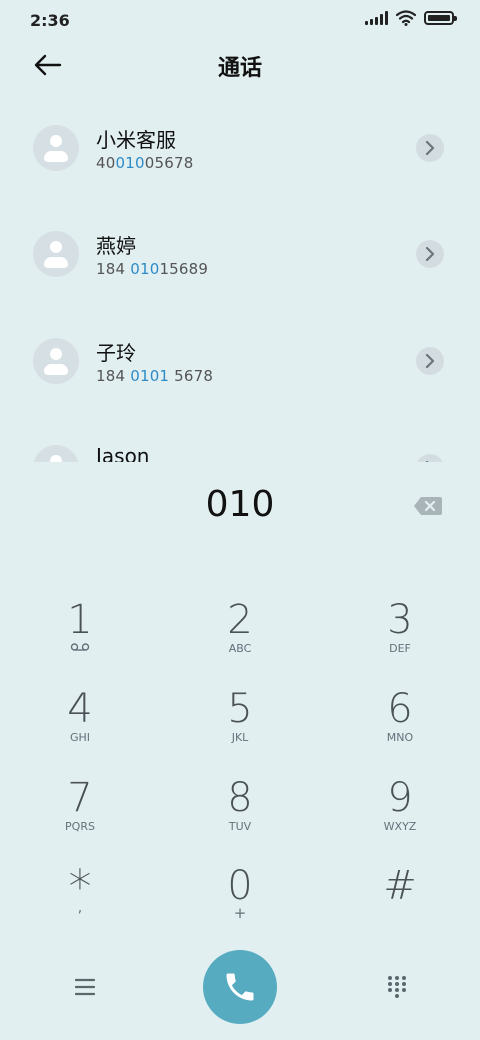  Describe the element at coordinates (145, 163) in the screenshot. I see `contact-number: 4001005678` at that location.